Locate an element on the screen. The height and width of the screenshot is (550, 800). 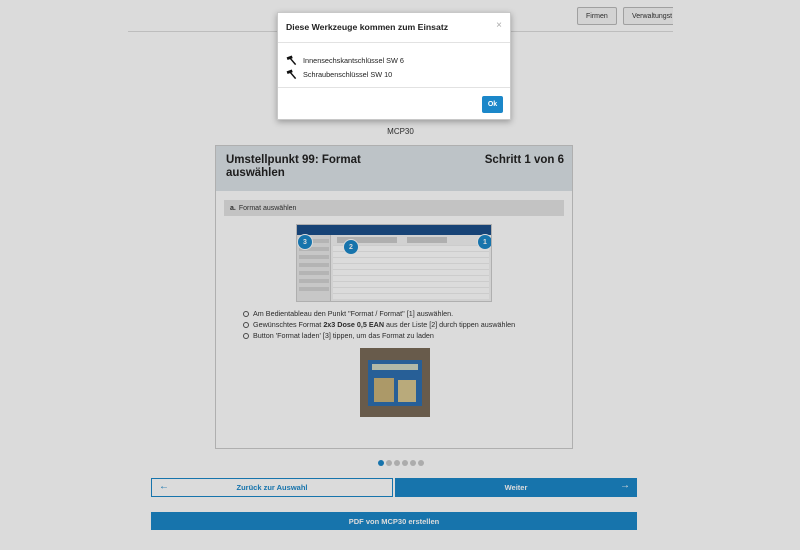
ok-button: Ok is located at coordinates (492, 104).